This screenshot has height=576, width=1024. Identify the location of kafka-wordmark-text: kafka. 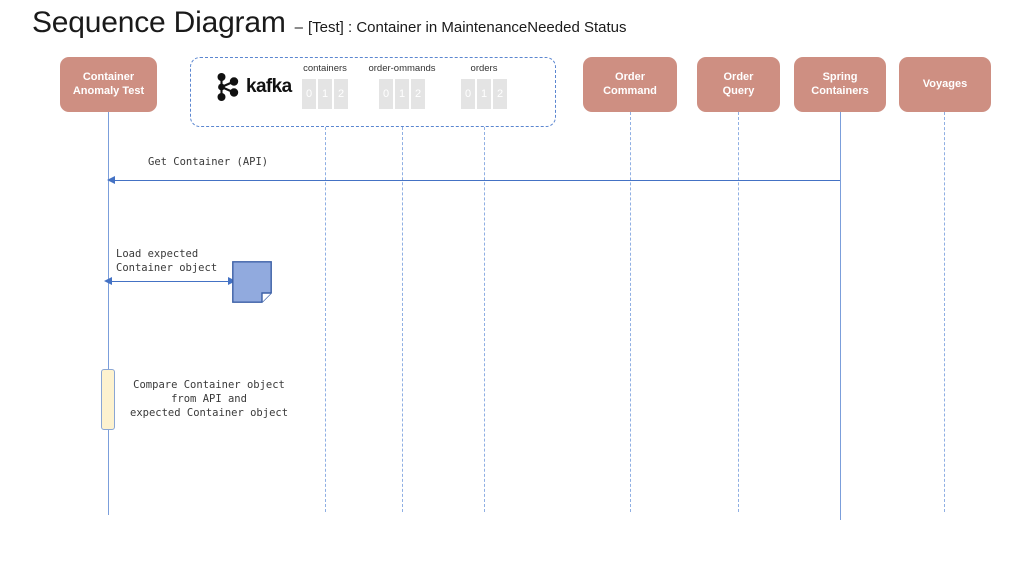
(269, 86).